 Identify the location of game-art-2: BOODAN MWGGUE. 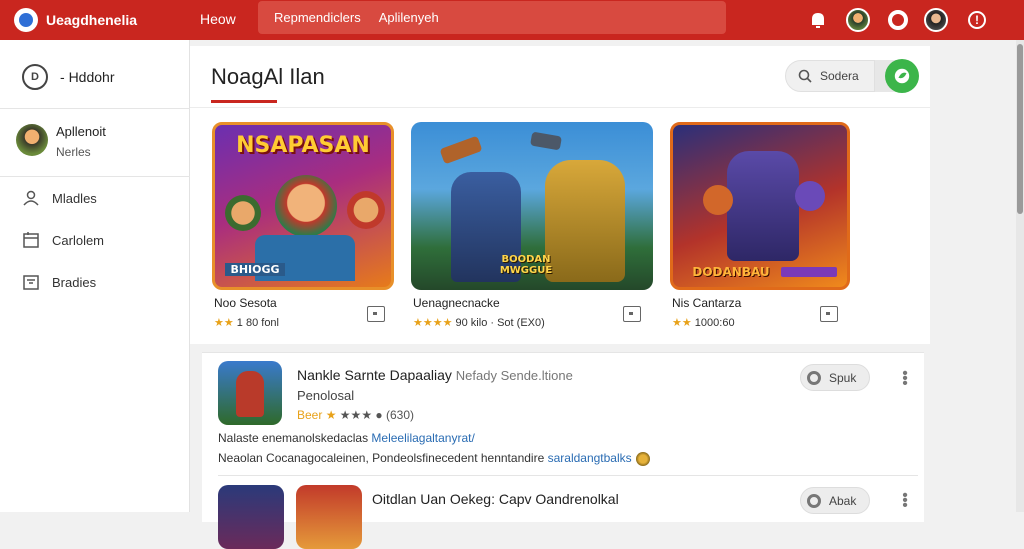
(532, 206).